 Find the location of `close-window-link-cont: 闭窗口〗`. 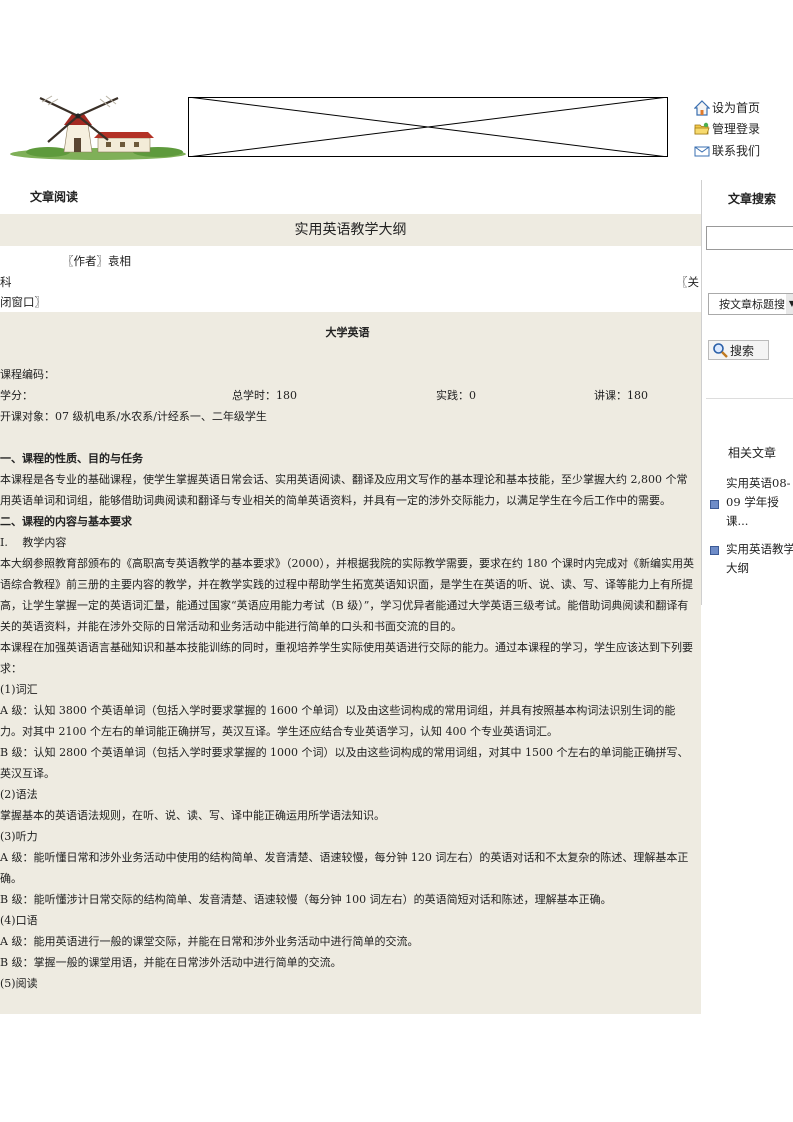

close-window-link-cont: 闭窗口〗 is located at coordinates (23, 302).